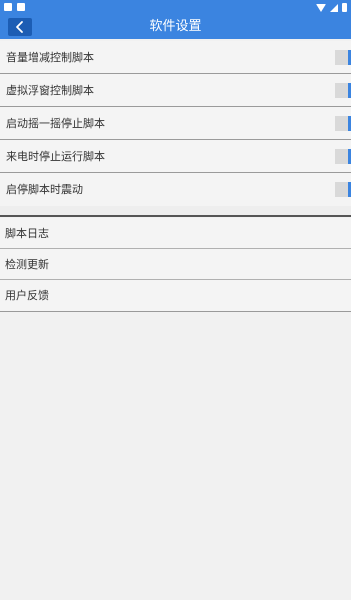  Describe the element at coordinates (175, 7) in the screenshot. I see `status-bar` at that location.